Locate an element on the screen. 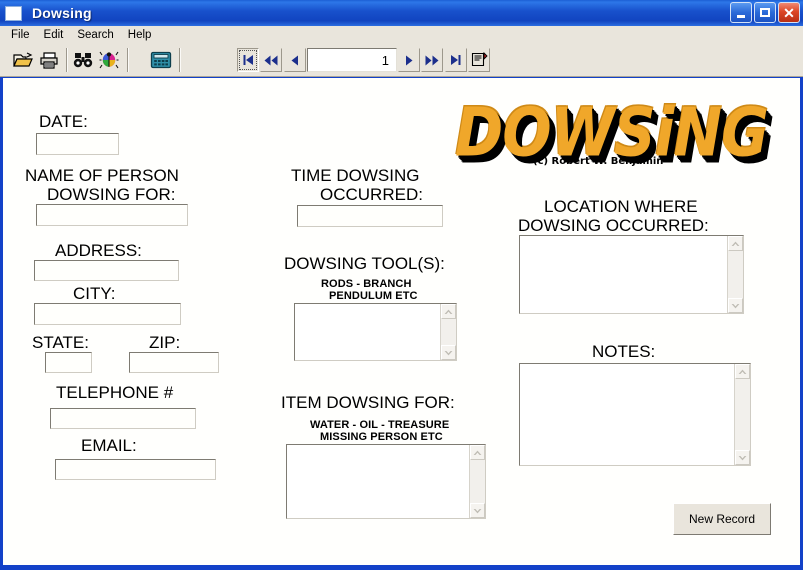  notes-scrollbar is located at coordinates (742, 414).